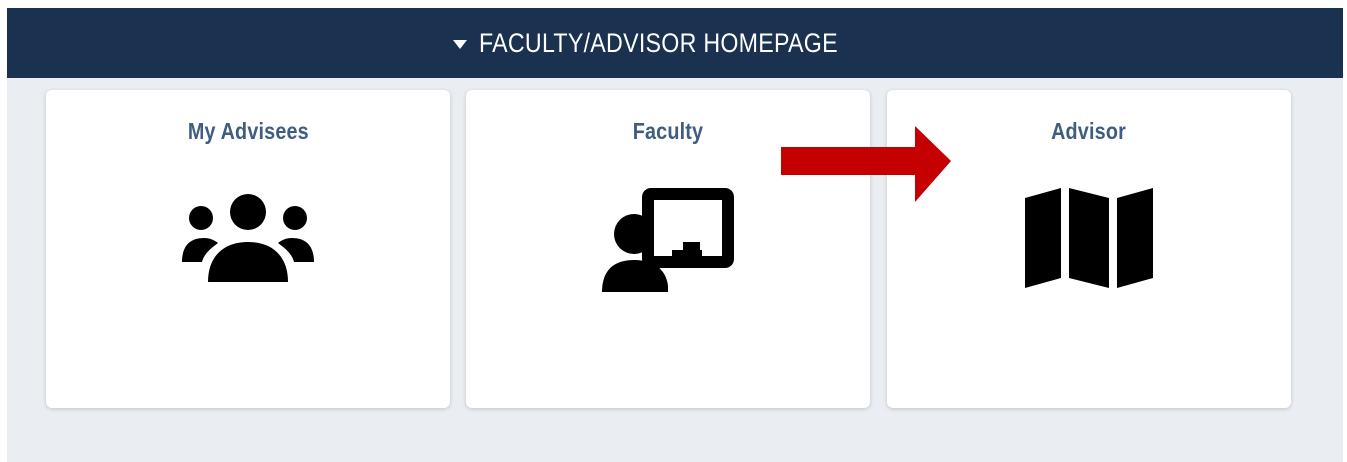 Image resolution: width=1347 pixels, height=462 pixels. Describe the element at coordinates (460, 44) in the screenshot. I see `caret-down-icon` at that location.